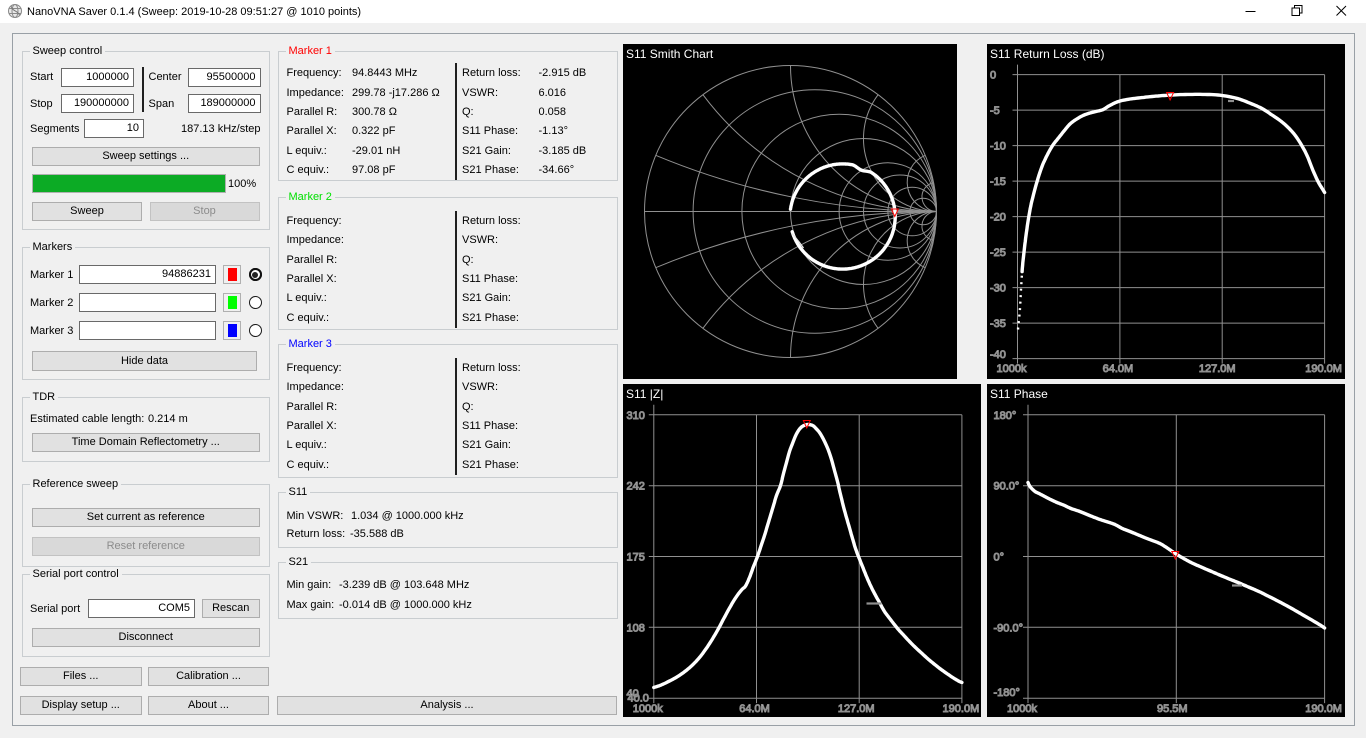  Describe the element at coordinates (998, 288) in the screenshot. I see `svg-text: -30` at that location.